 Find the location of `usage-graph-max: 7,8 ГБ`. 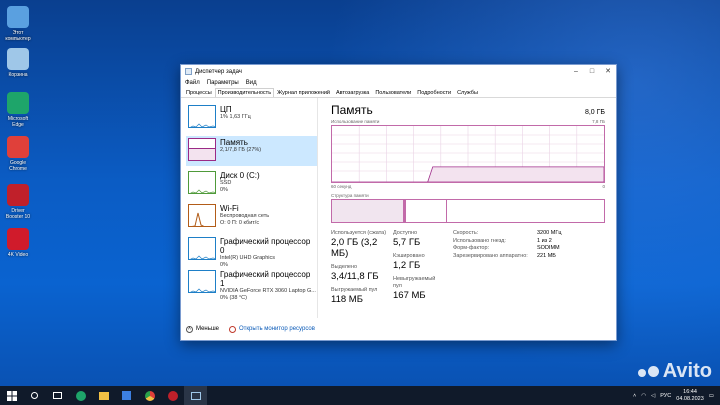

usage-graph-max: 7,8 ГБ is located at coordinates (598, 121).